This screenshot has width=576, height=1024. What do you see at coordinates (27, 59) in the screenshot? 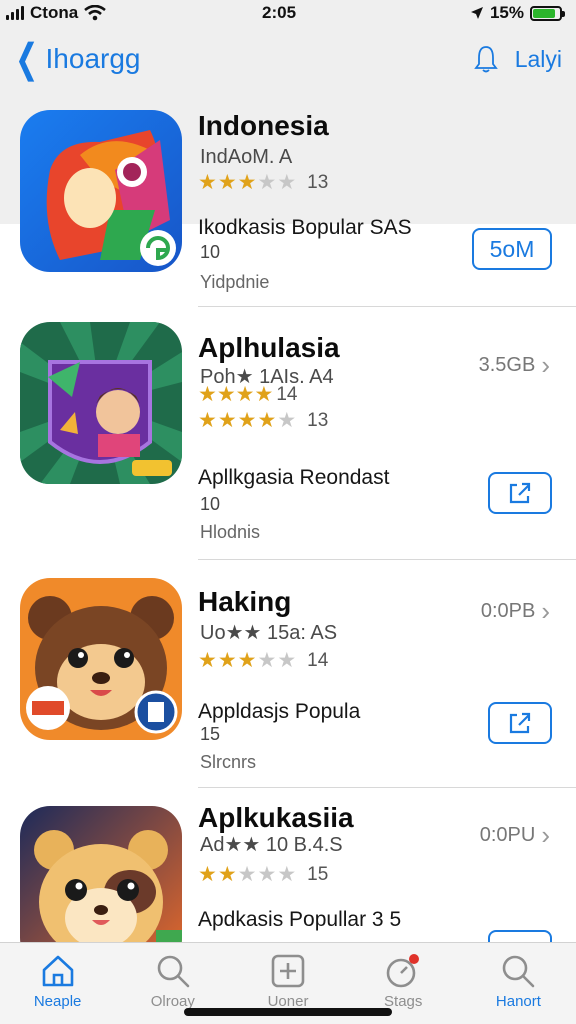
I see `chevron-left-icon: ❮` at bounding box center [27, 59].